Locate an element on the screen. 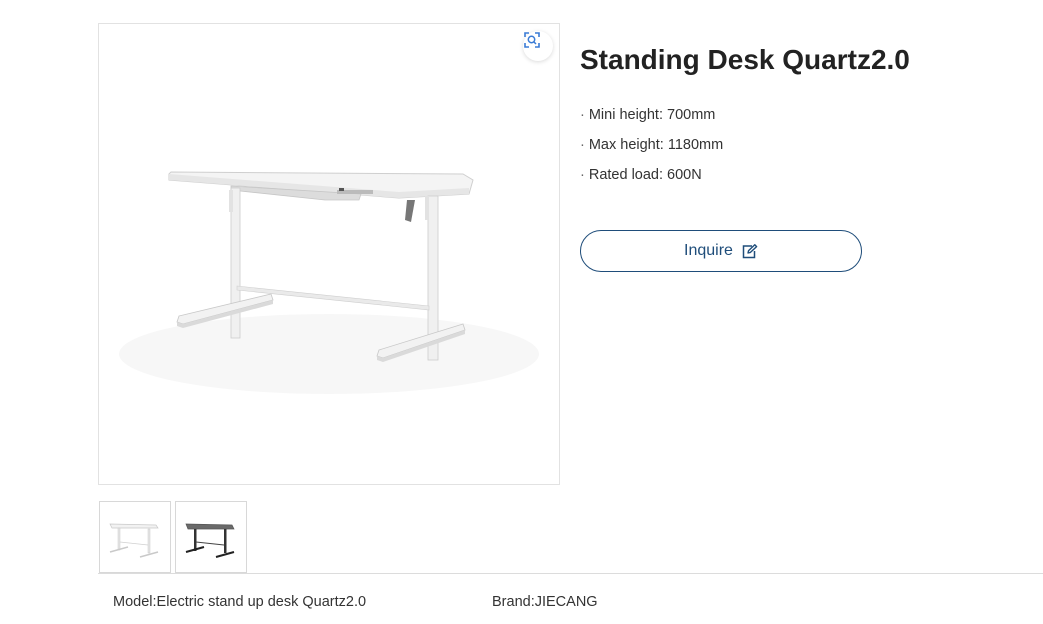  white-desk-thumbnail is located at coordinates (135, 537).